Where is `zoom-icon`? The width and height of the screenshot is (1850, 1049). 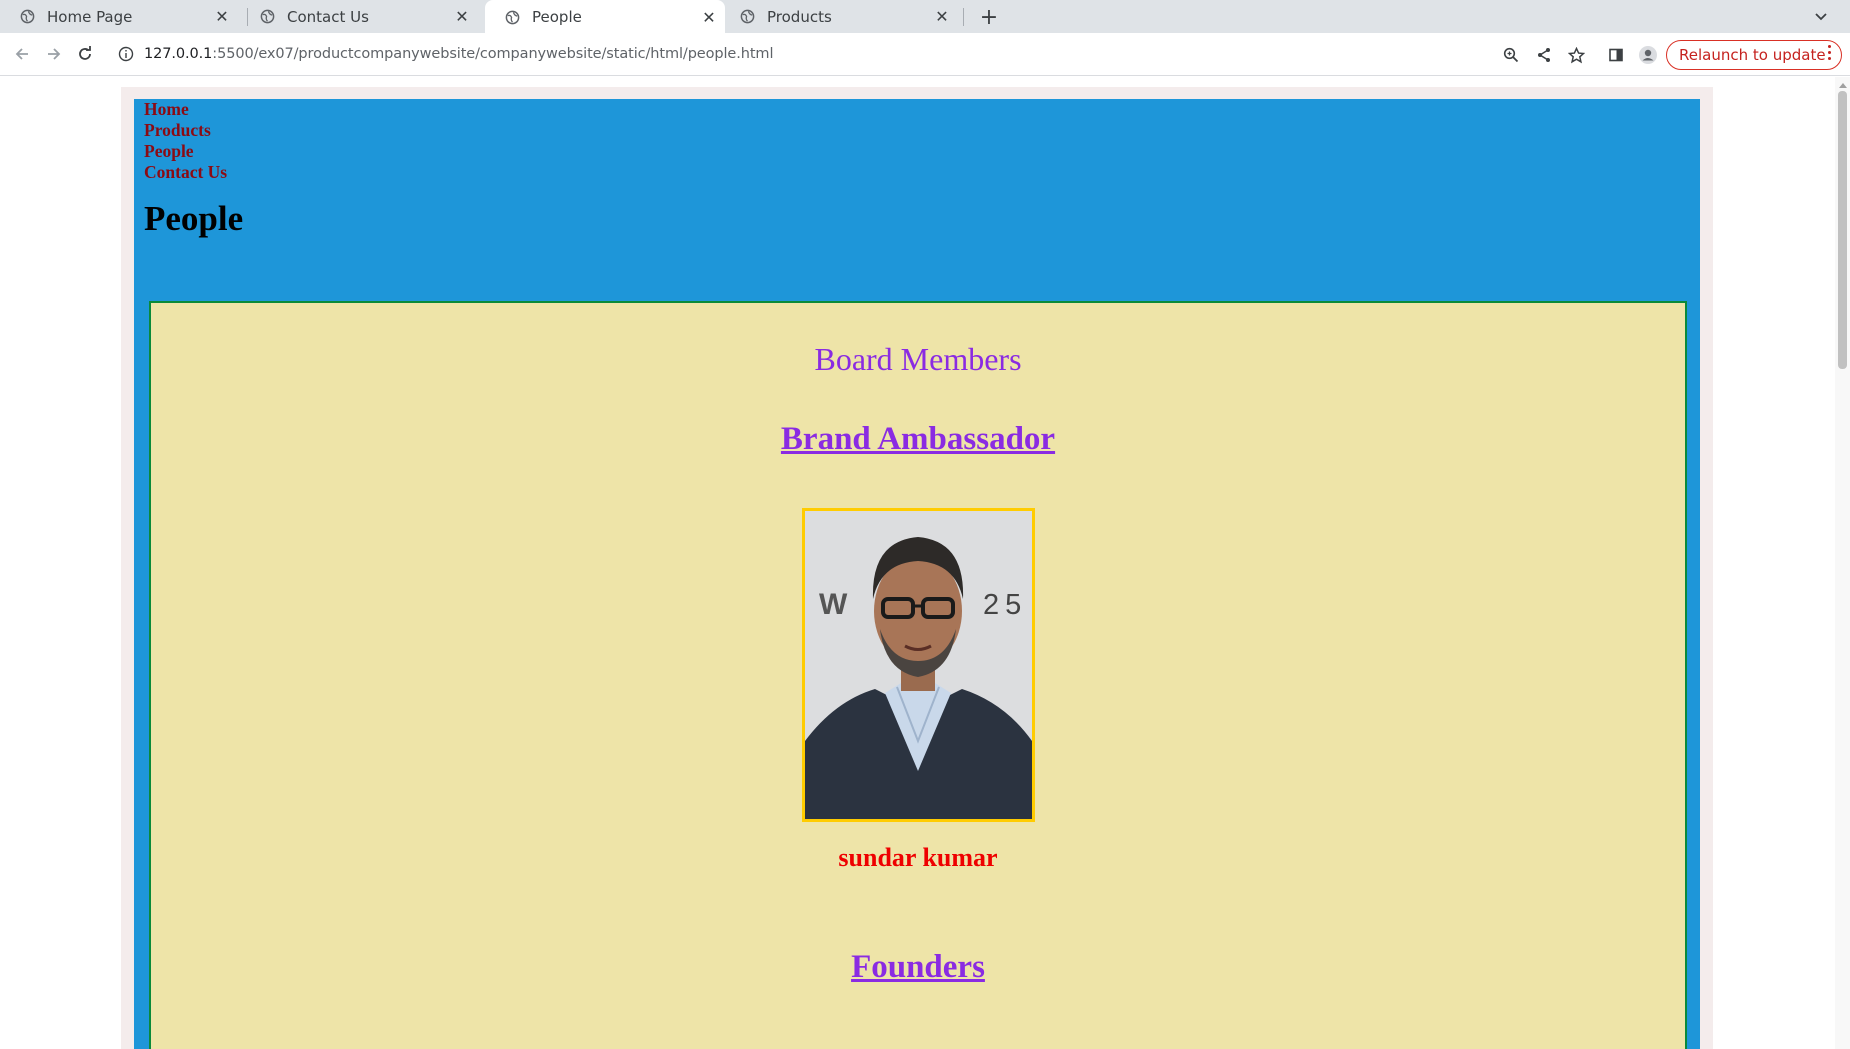
zoom-icon is located at coordinates (1511, 55).